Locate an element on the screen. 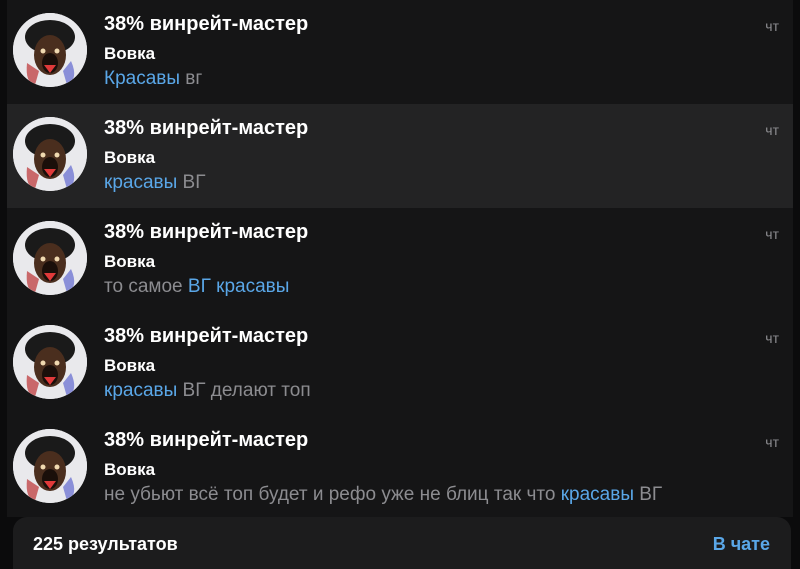  snippet-highlight: ВГ красавы is located at coordinates (238, 286).